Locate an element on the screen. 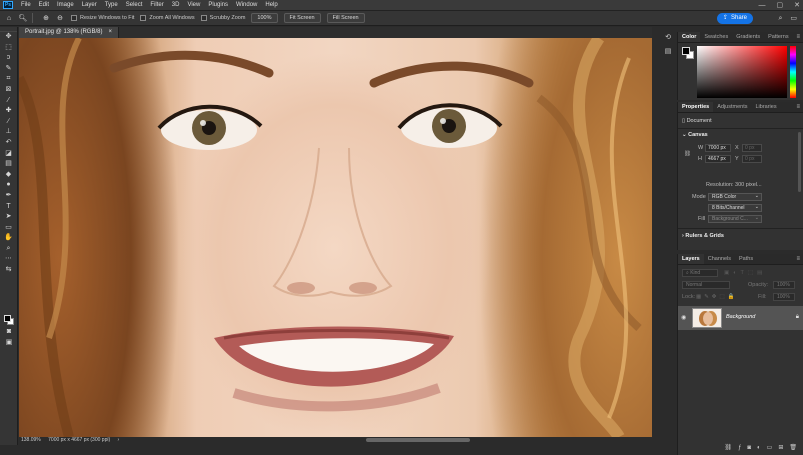  home-icon: ⌂ is located at coordinates (9, 18).